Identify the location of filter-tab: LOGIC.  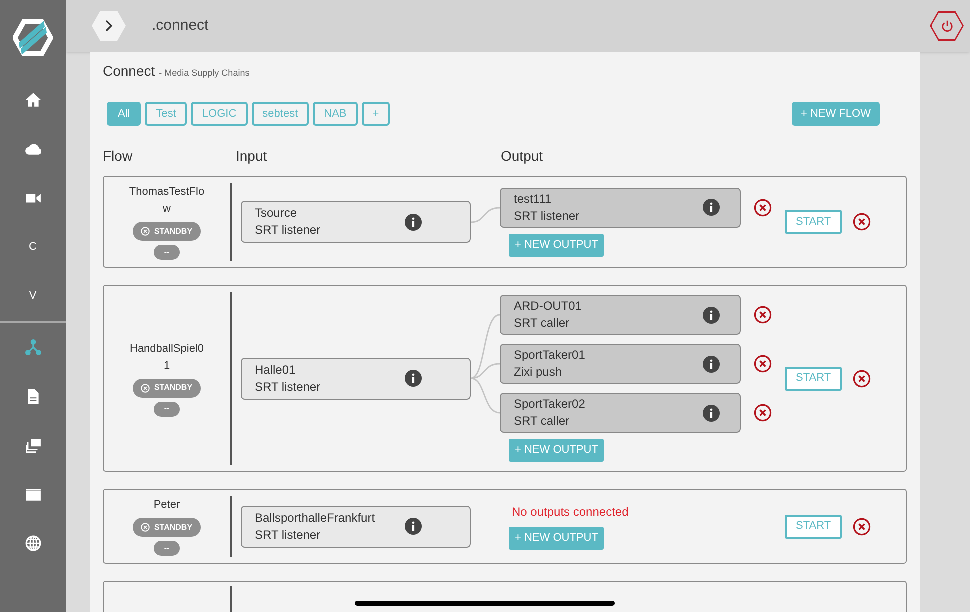
(219, 114).